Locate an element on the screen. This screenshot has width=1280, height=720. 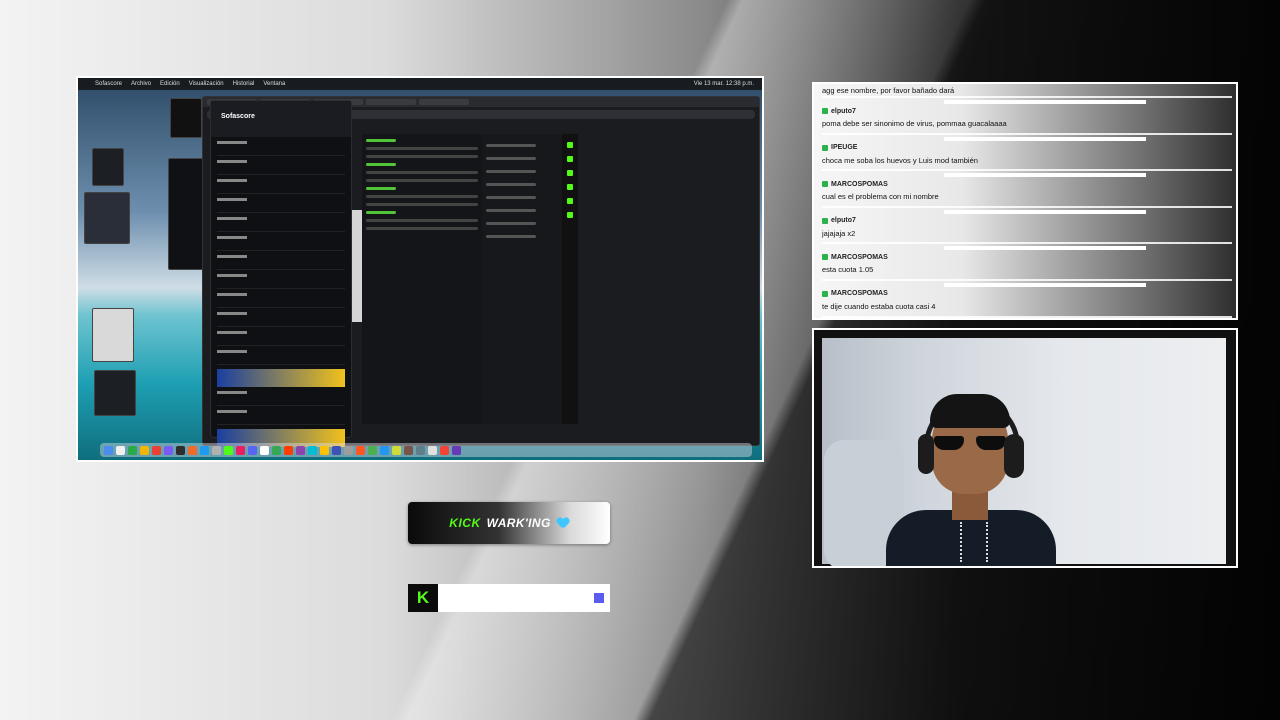
kick-logo-icon: K is located at coordinates (423, 598).